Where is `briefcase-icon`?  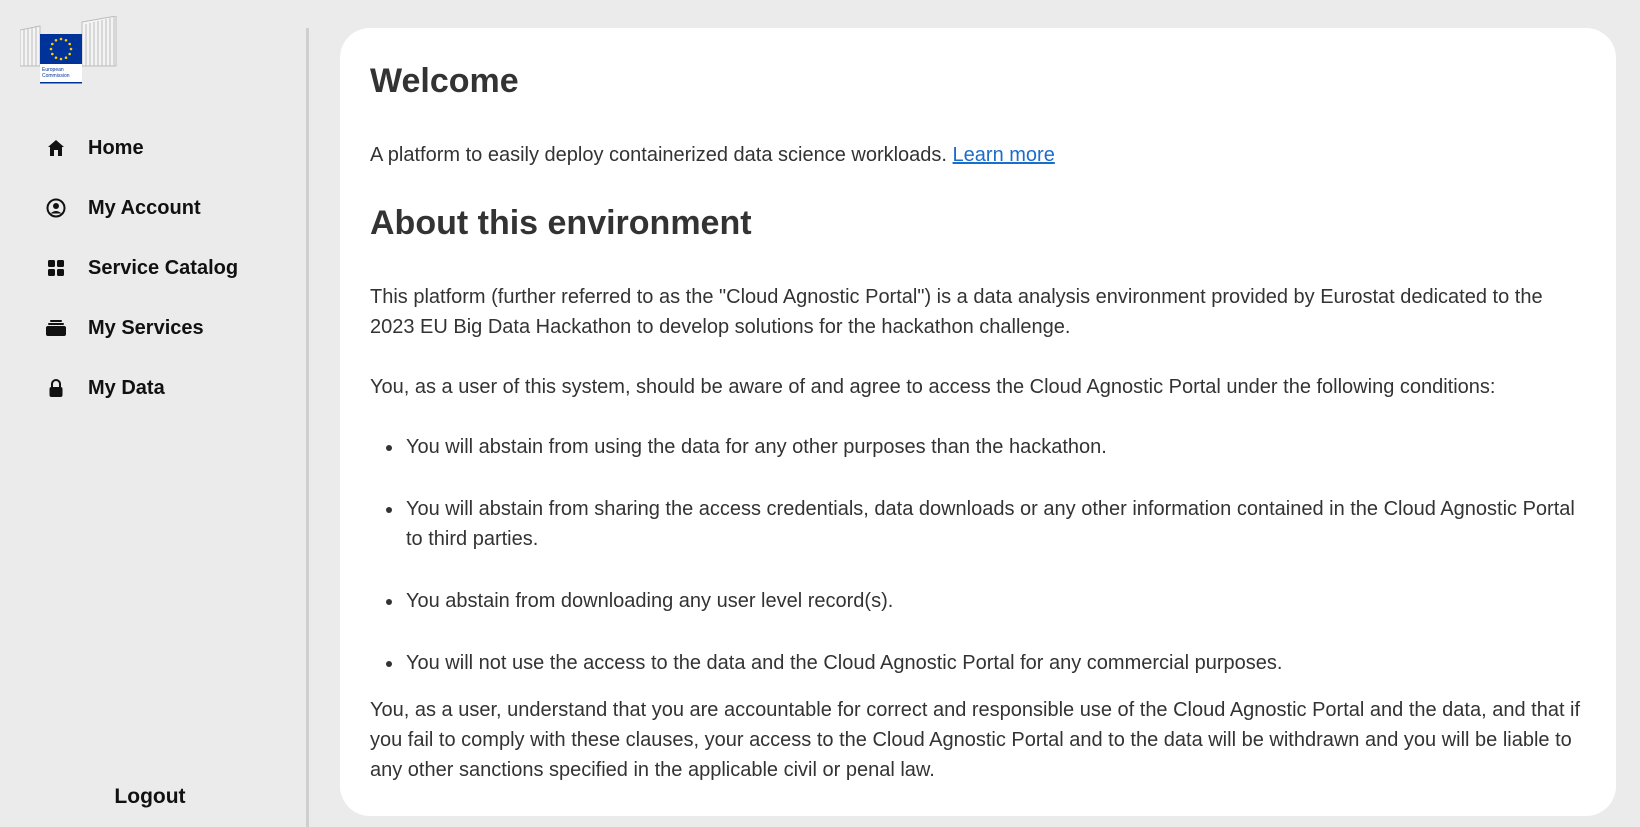
briefcase-icon is located at coordinates (56, 328).